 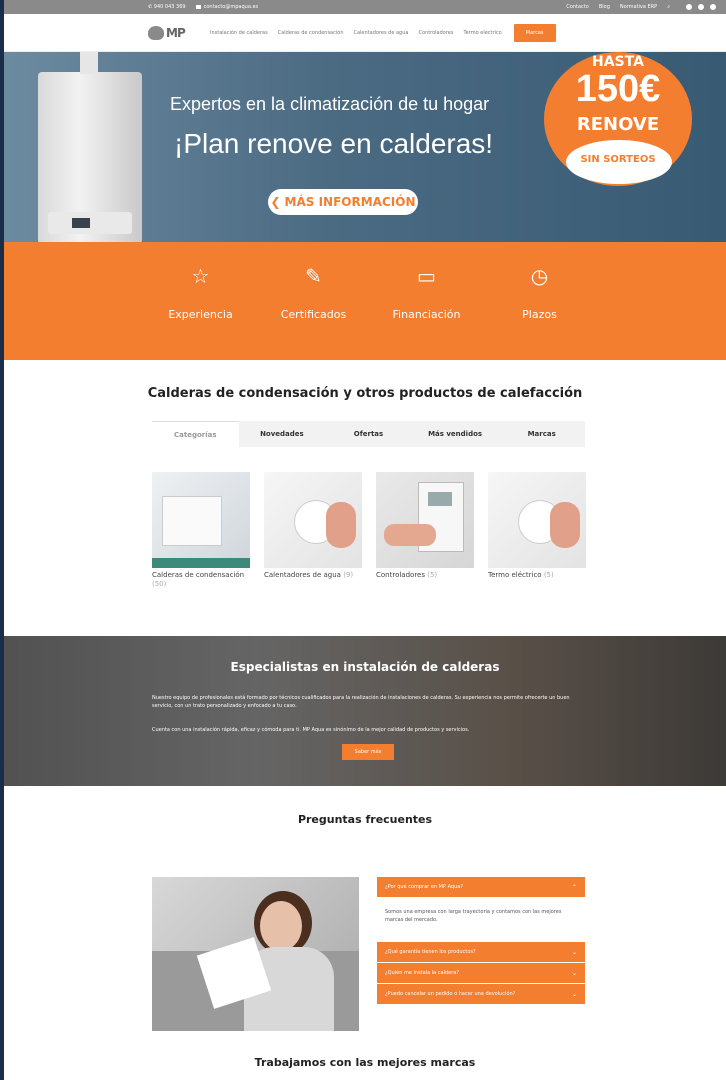 I want to click on nav-item-instalacion: Instalación de calderas, so click(x=239, y=33).